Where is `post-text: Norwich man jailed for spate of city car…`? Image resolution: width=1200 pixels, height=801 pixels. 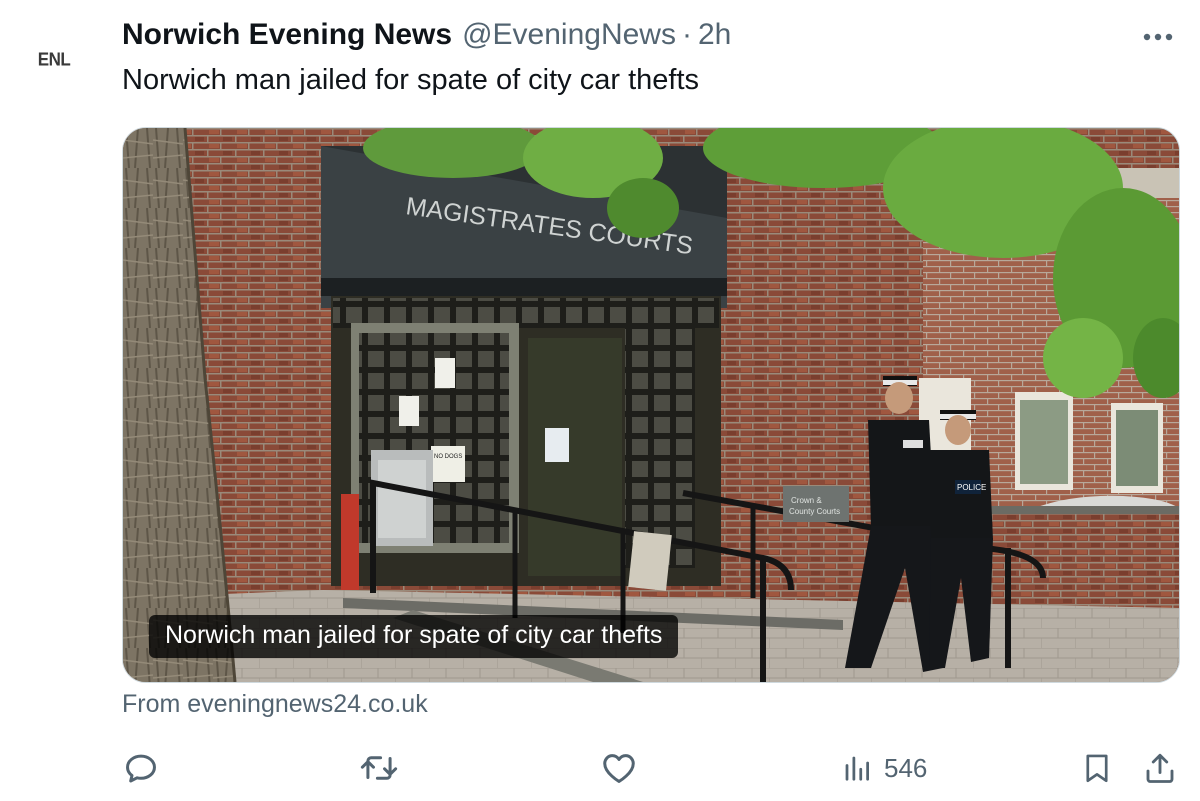
post-text: Norwich man jailed for spate of city car… is located at coordinates (411, 80).